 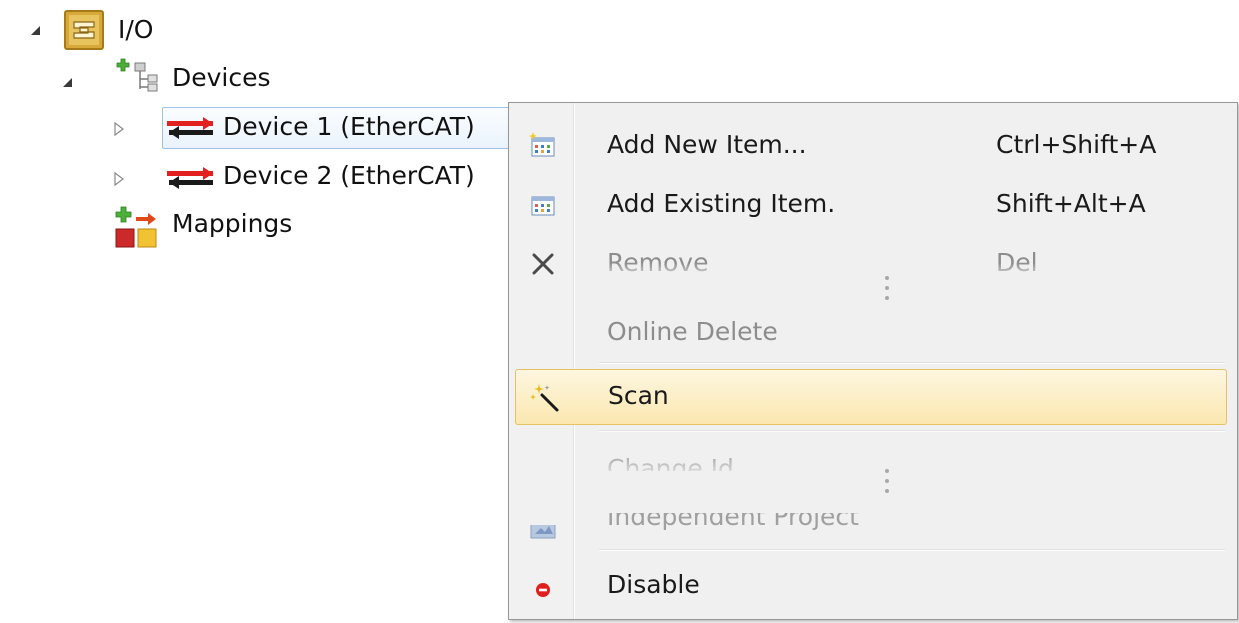 I want to click on tree-item-device-2-label: Device 2 (EtherCAT), so click(x=349, y=176).